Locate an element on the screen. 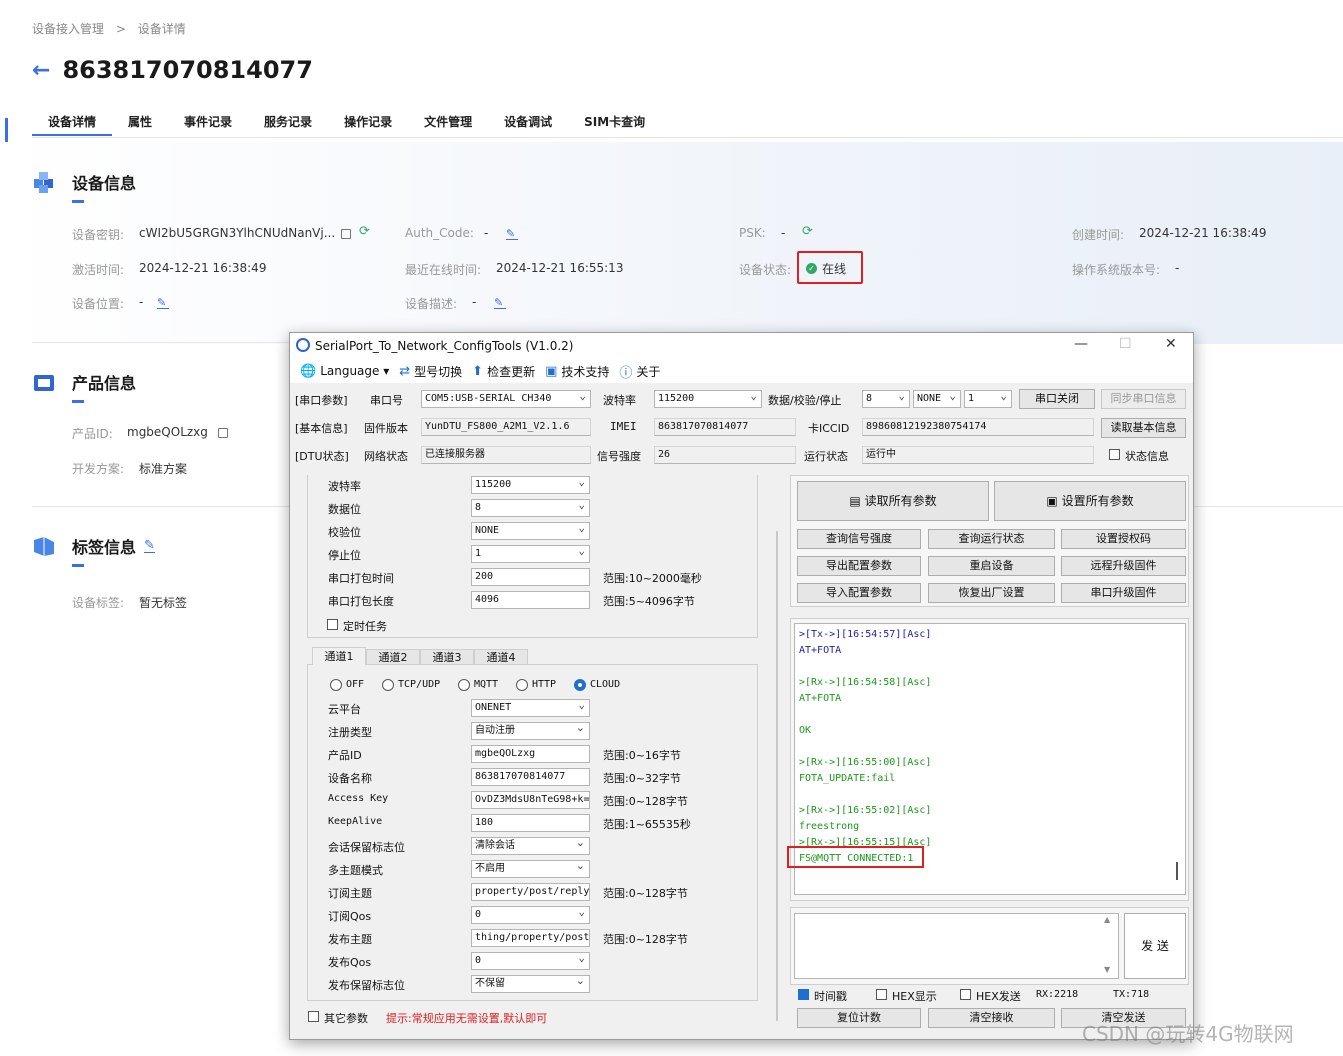  tab-debug: 设备调试 is located at coordinates (528, 124).